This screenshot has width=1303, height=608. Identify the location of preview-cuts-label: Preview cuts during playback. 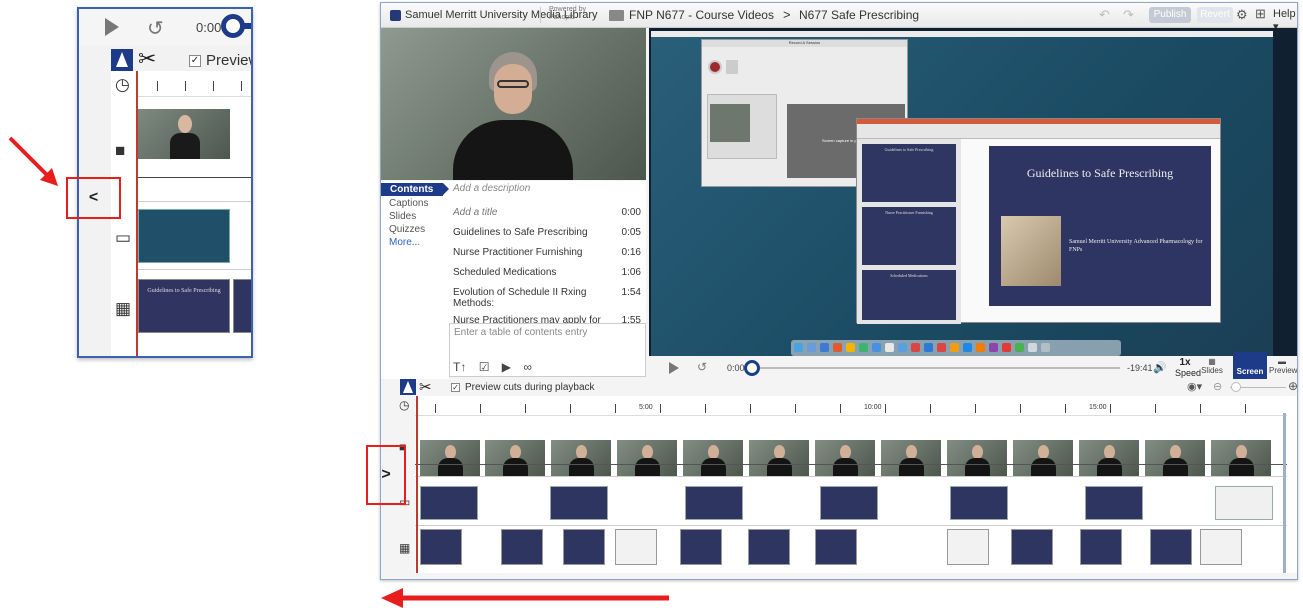
(530, 387).